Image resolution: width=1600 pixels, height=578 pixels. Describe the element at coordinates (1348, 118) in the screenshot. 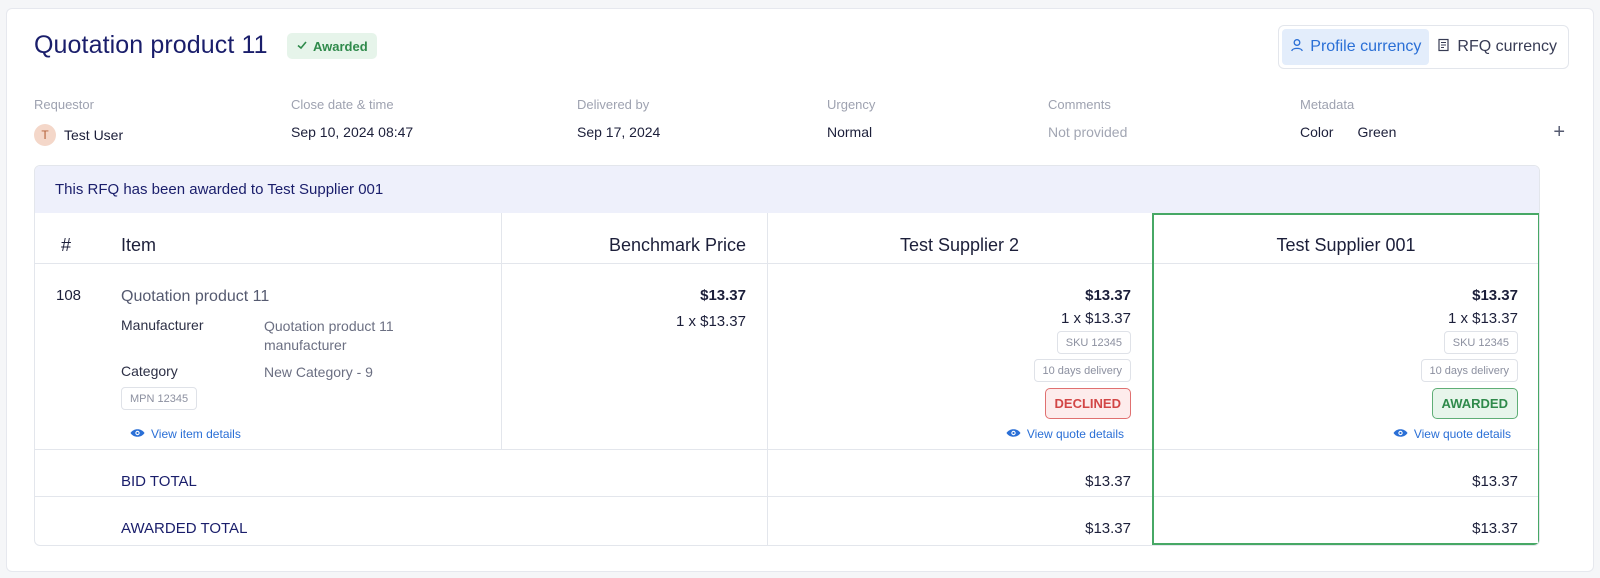

I see `meta-metadata: Metadata Color Green` at that location.